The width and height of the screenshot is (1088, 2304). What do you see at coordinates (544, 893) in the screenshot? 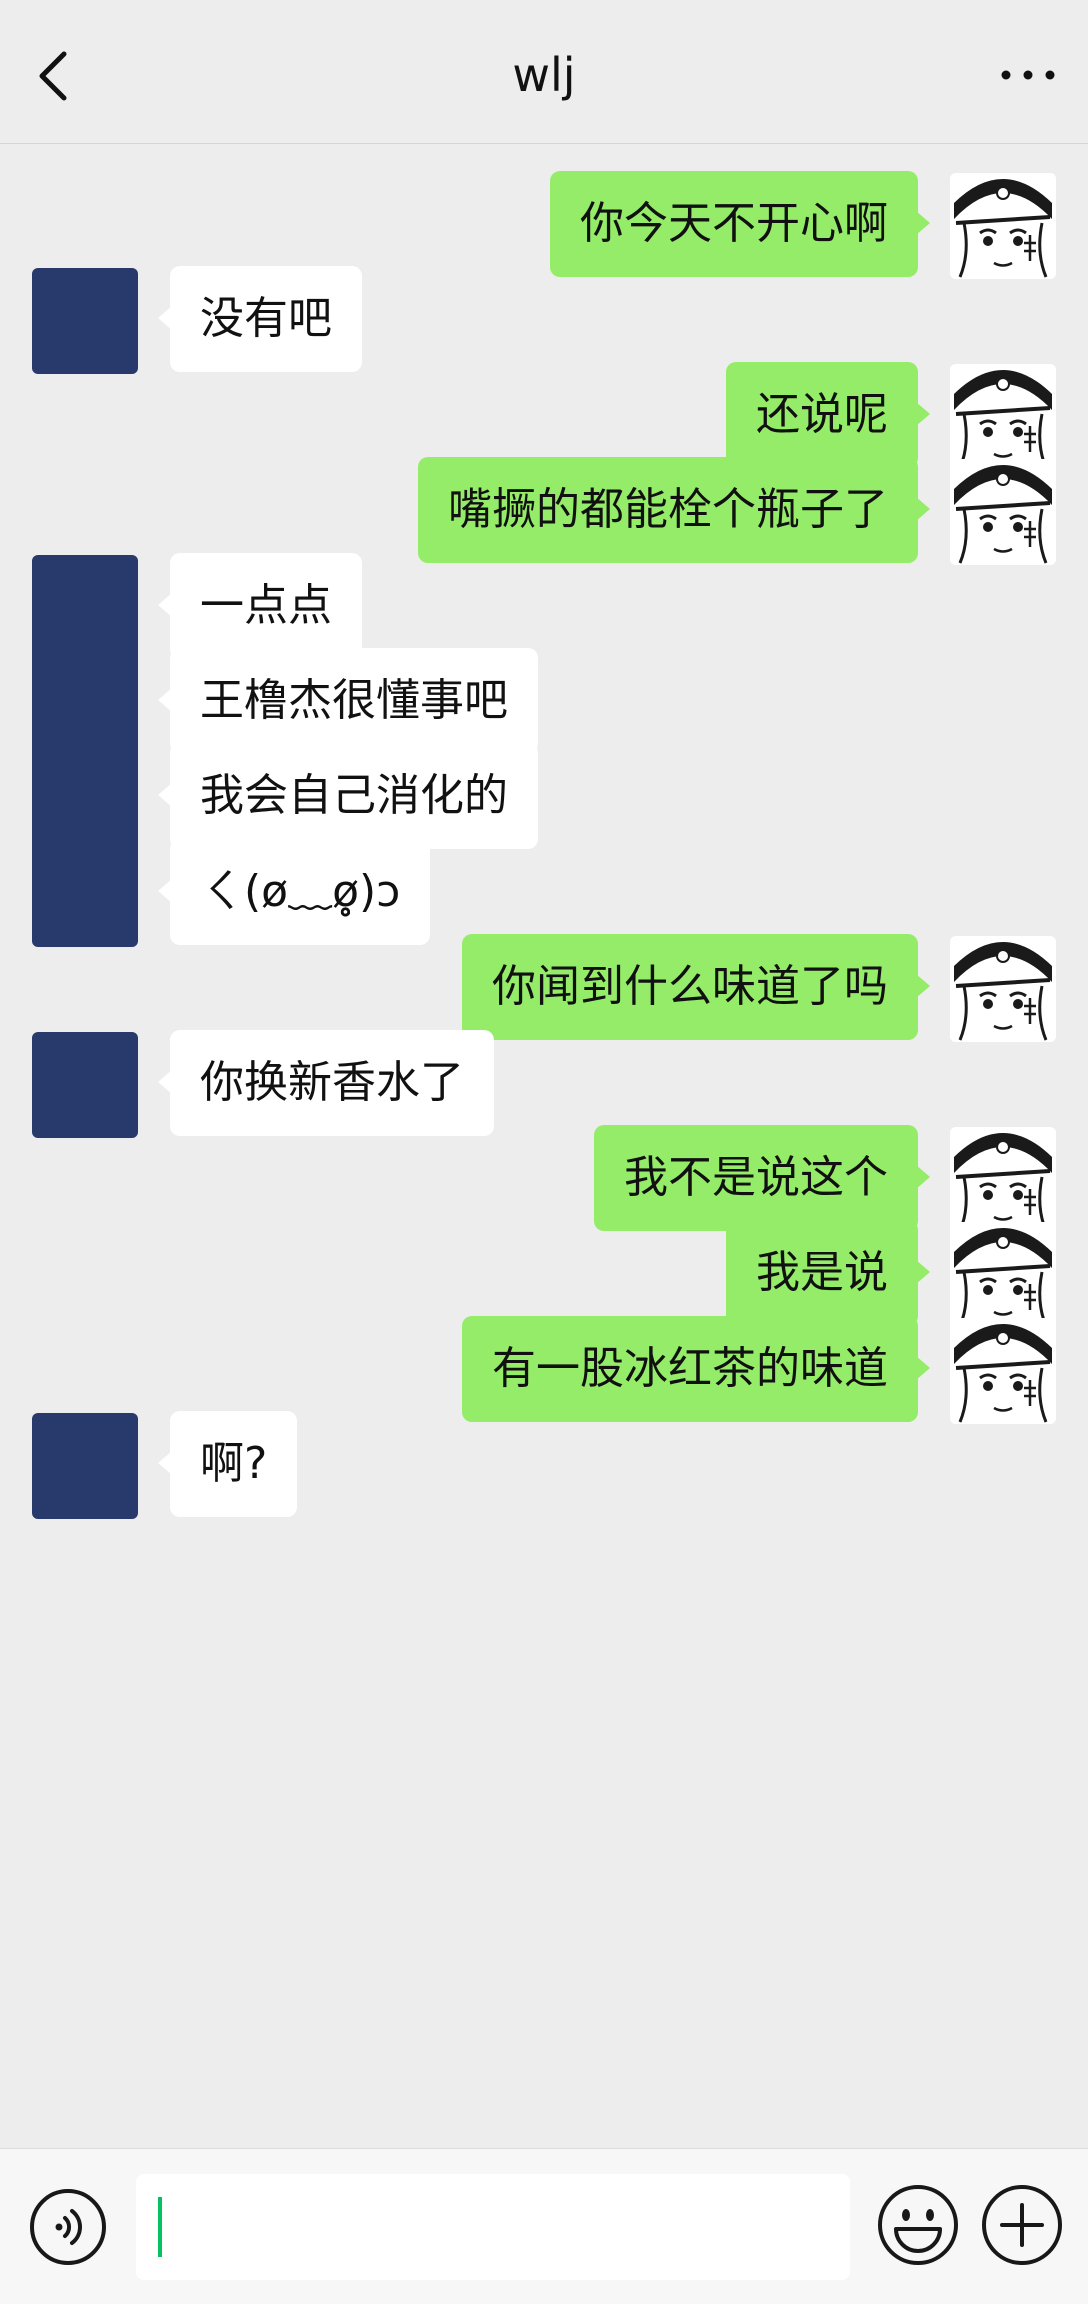
I see `message-row: ㄑ(ø﹏ø̥̥̥)ɔ` at bounding box center [544, 893].